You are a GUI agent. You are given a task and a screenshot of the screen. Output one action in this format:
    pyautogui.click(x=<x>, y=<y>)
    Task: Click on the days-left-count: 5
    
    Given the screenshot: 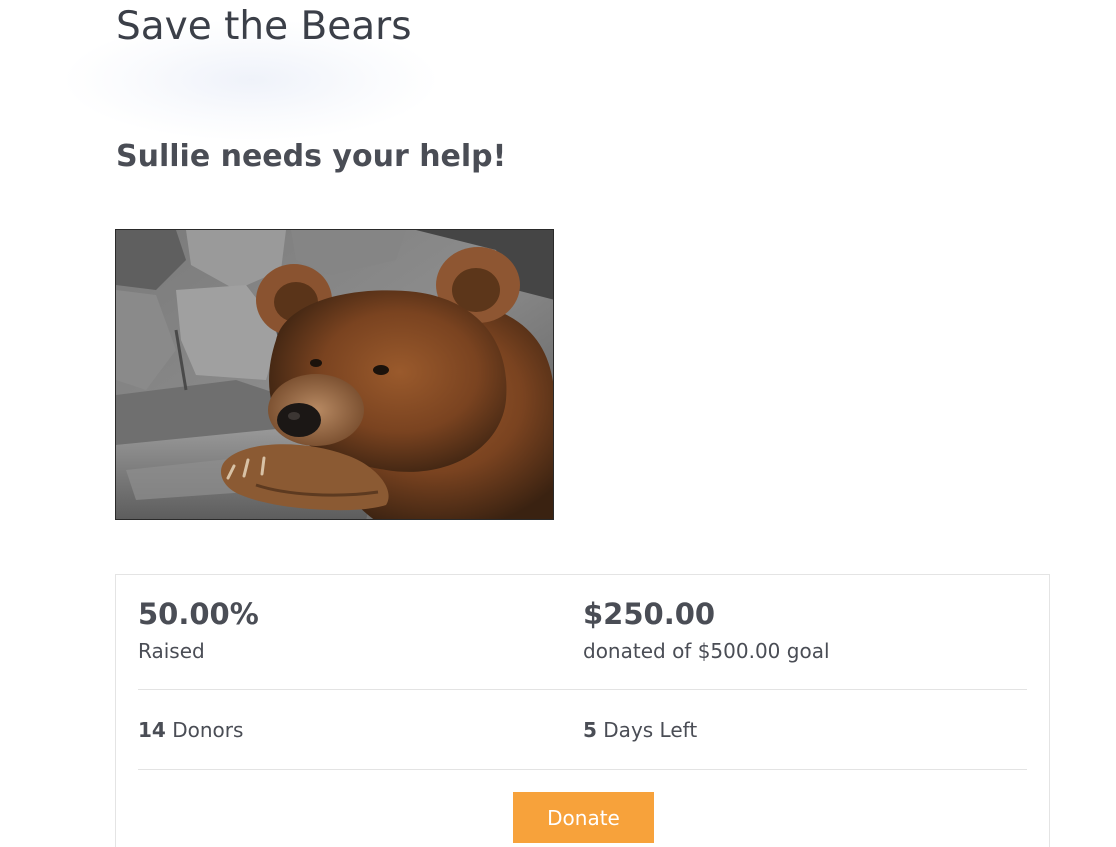 What is the action you would take?
    pyautogui.click(x=590, y=730)
    